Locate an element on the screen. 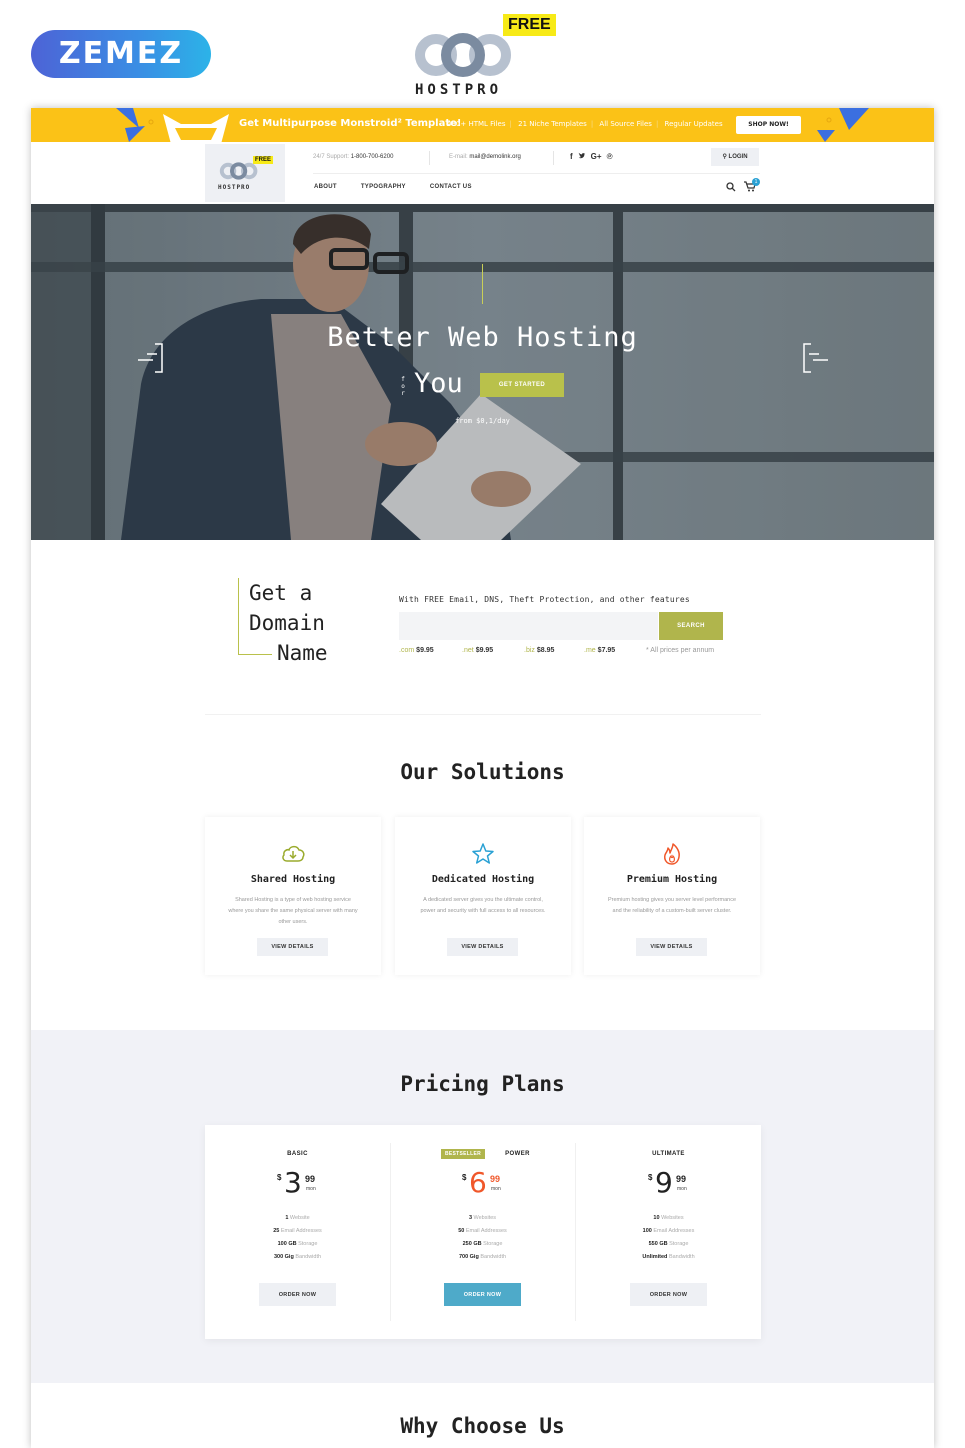  domain-title-line: Domain is located at coordinates (287, 623).